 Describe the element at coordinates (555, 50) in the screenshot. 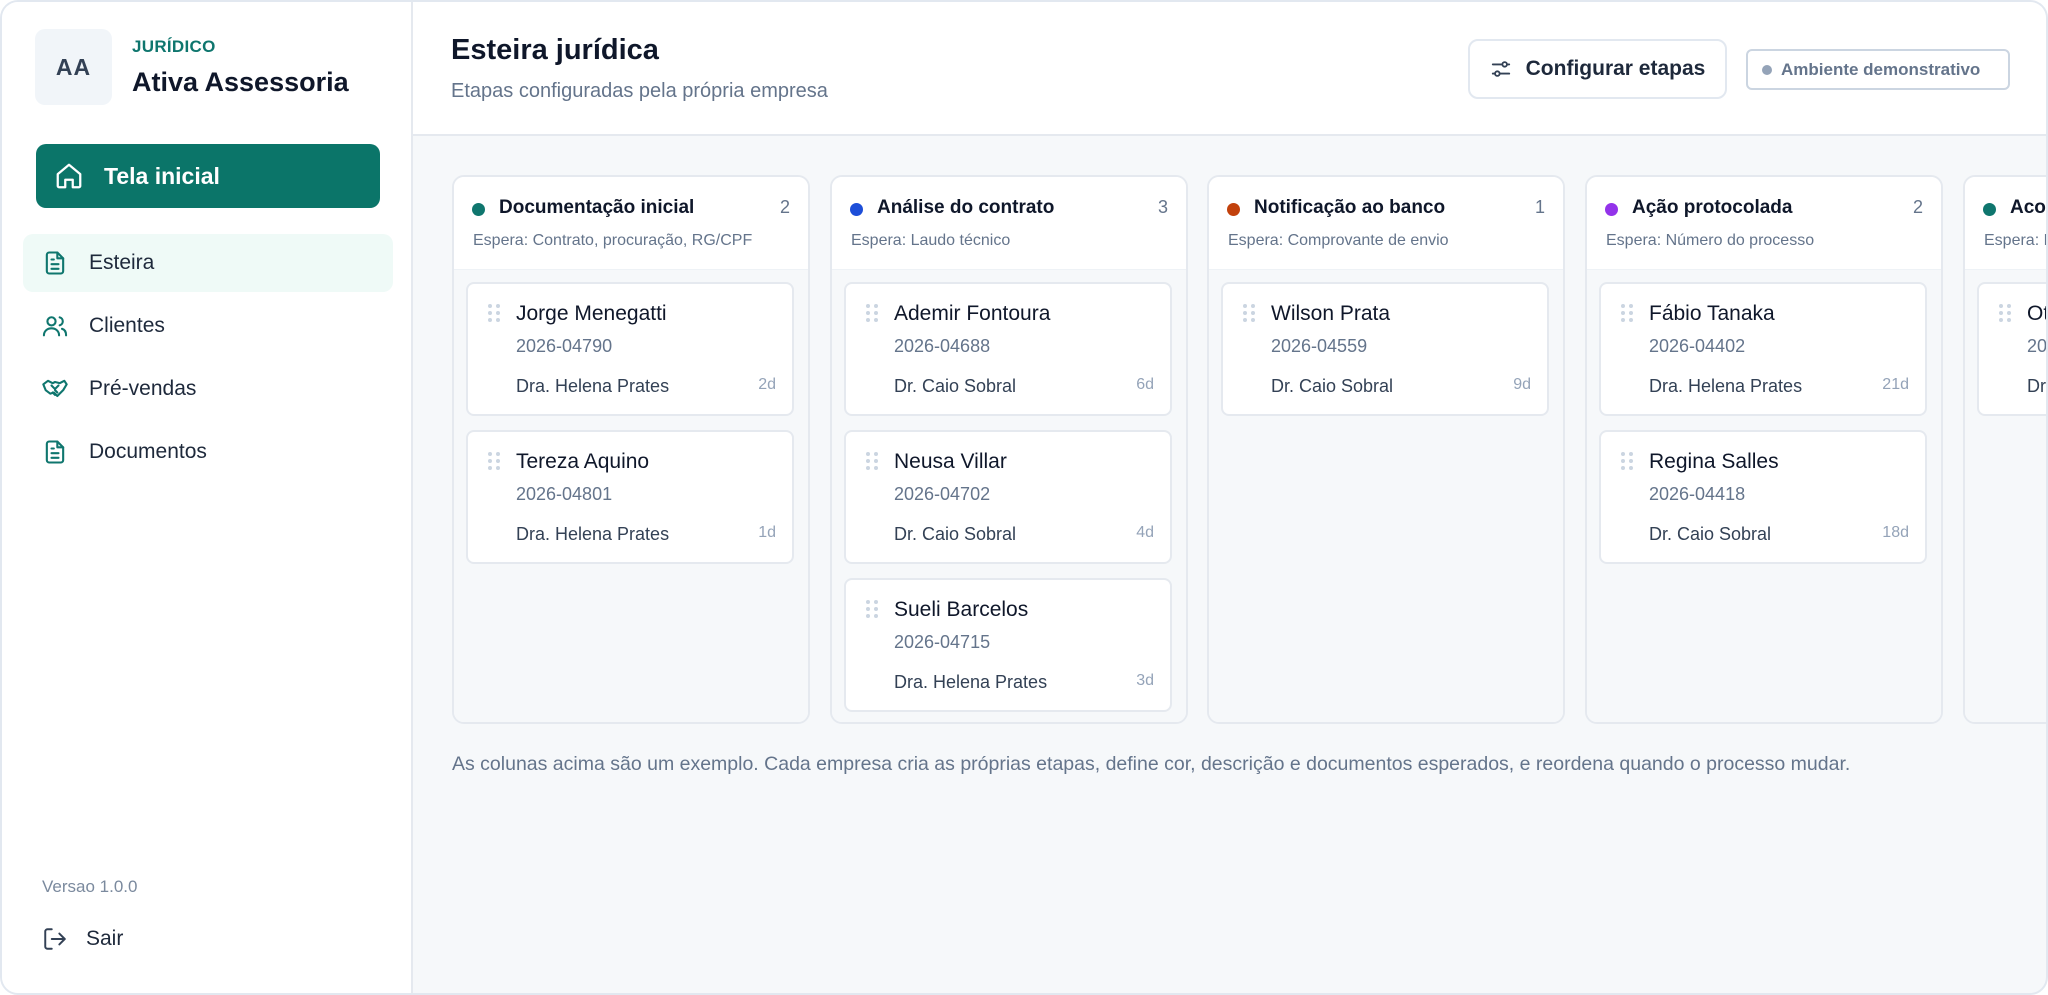

I see `page-title: Esteira jurídica` at that location.